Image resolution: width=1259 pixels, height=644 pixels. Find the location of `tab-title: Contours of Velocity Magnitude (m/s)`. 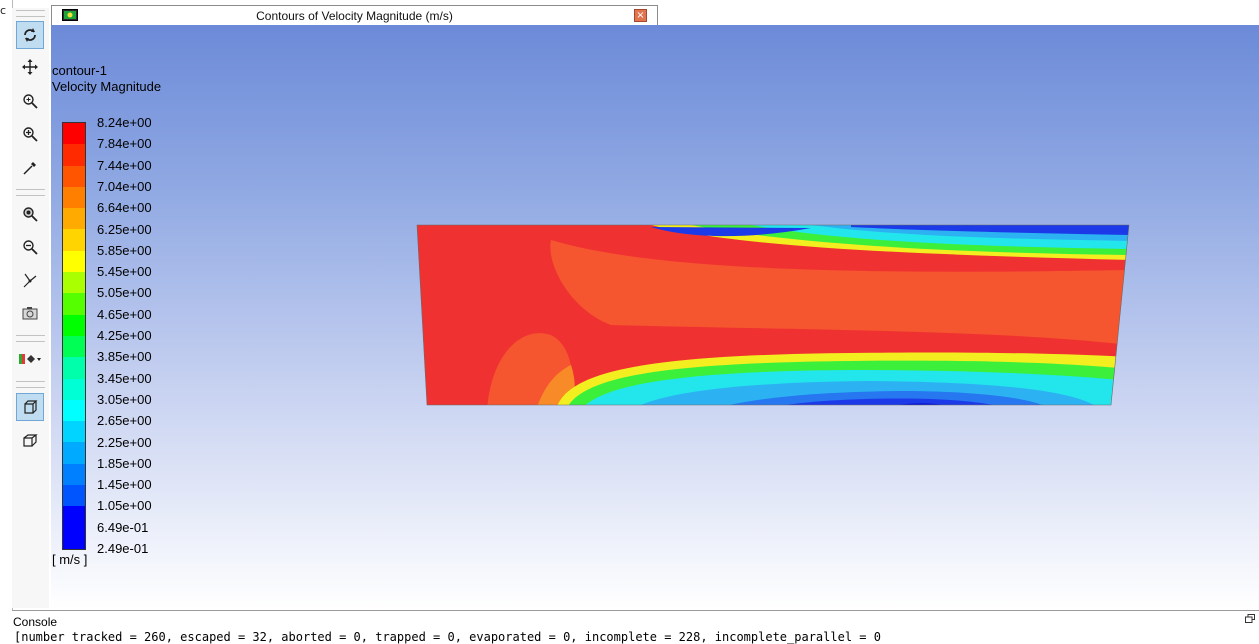

tab-title: Contours of Velocity Magnitude (m/s) is located at coordinates (354, 16).